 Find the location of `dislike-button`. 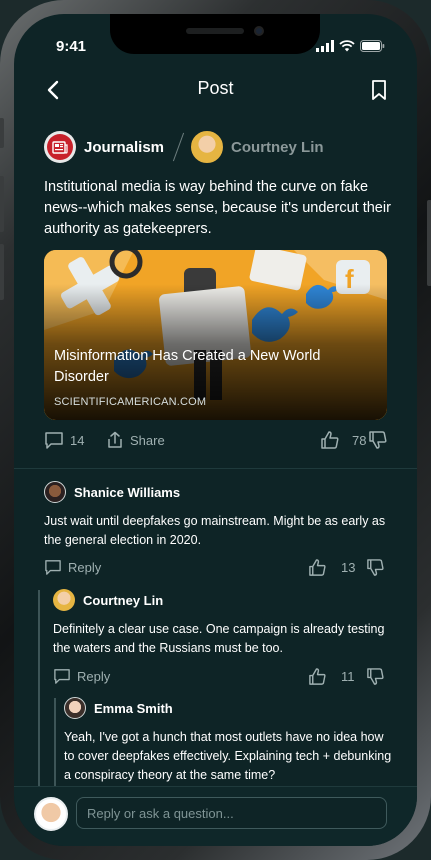

dislike-button is located at coordinates (378, 440).